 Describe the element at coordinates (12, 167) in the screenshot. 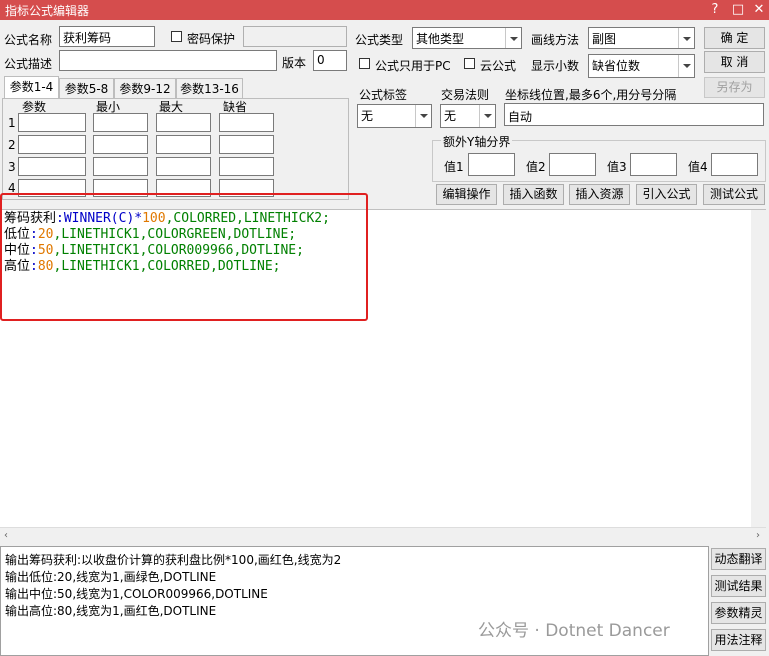

I see `param-row-label: 3` at that location.